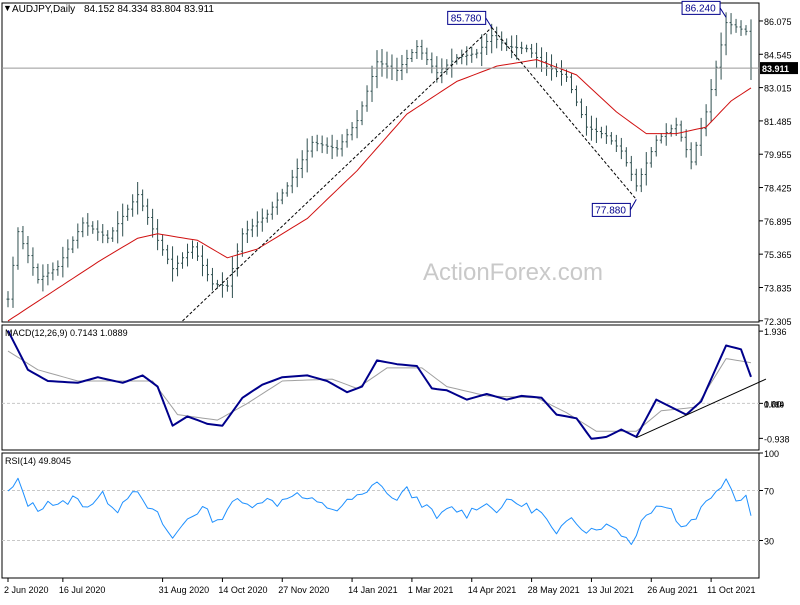 The image size is (800, 605). What do you see at coordinates (775, 69) in the screenshot?
I see `current-price-label: 83.911` at bounding box center [775, 69].